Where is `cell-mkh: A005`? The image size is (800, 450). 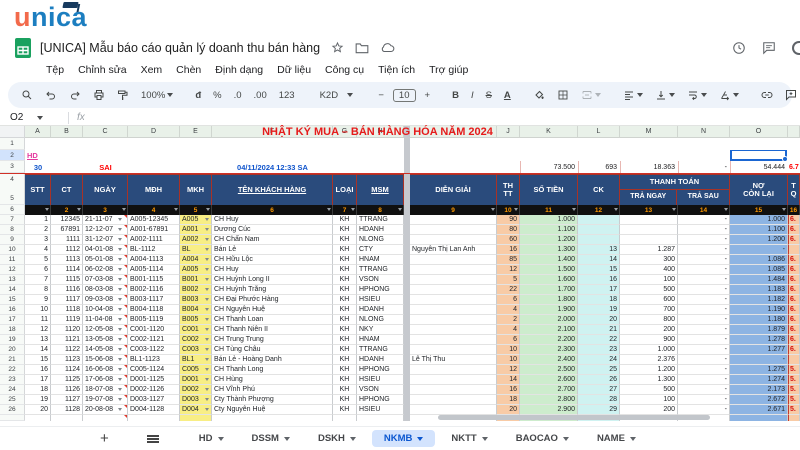 cell-mkh: A005 is located at coordinates (196, 220).